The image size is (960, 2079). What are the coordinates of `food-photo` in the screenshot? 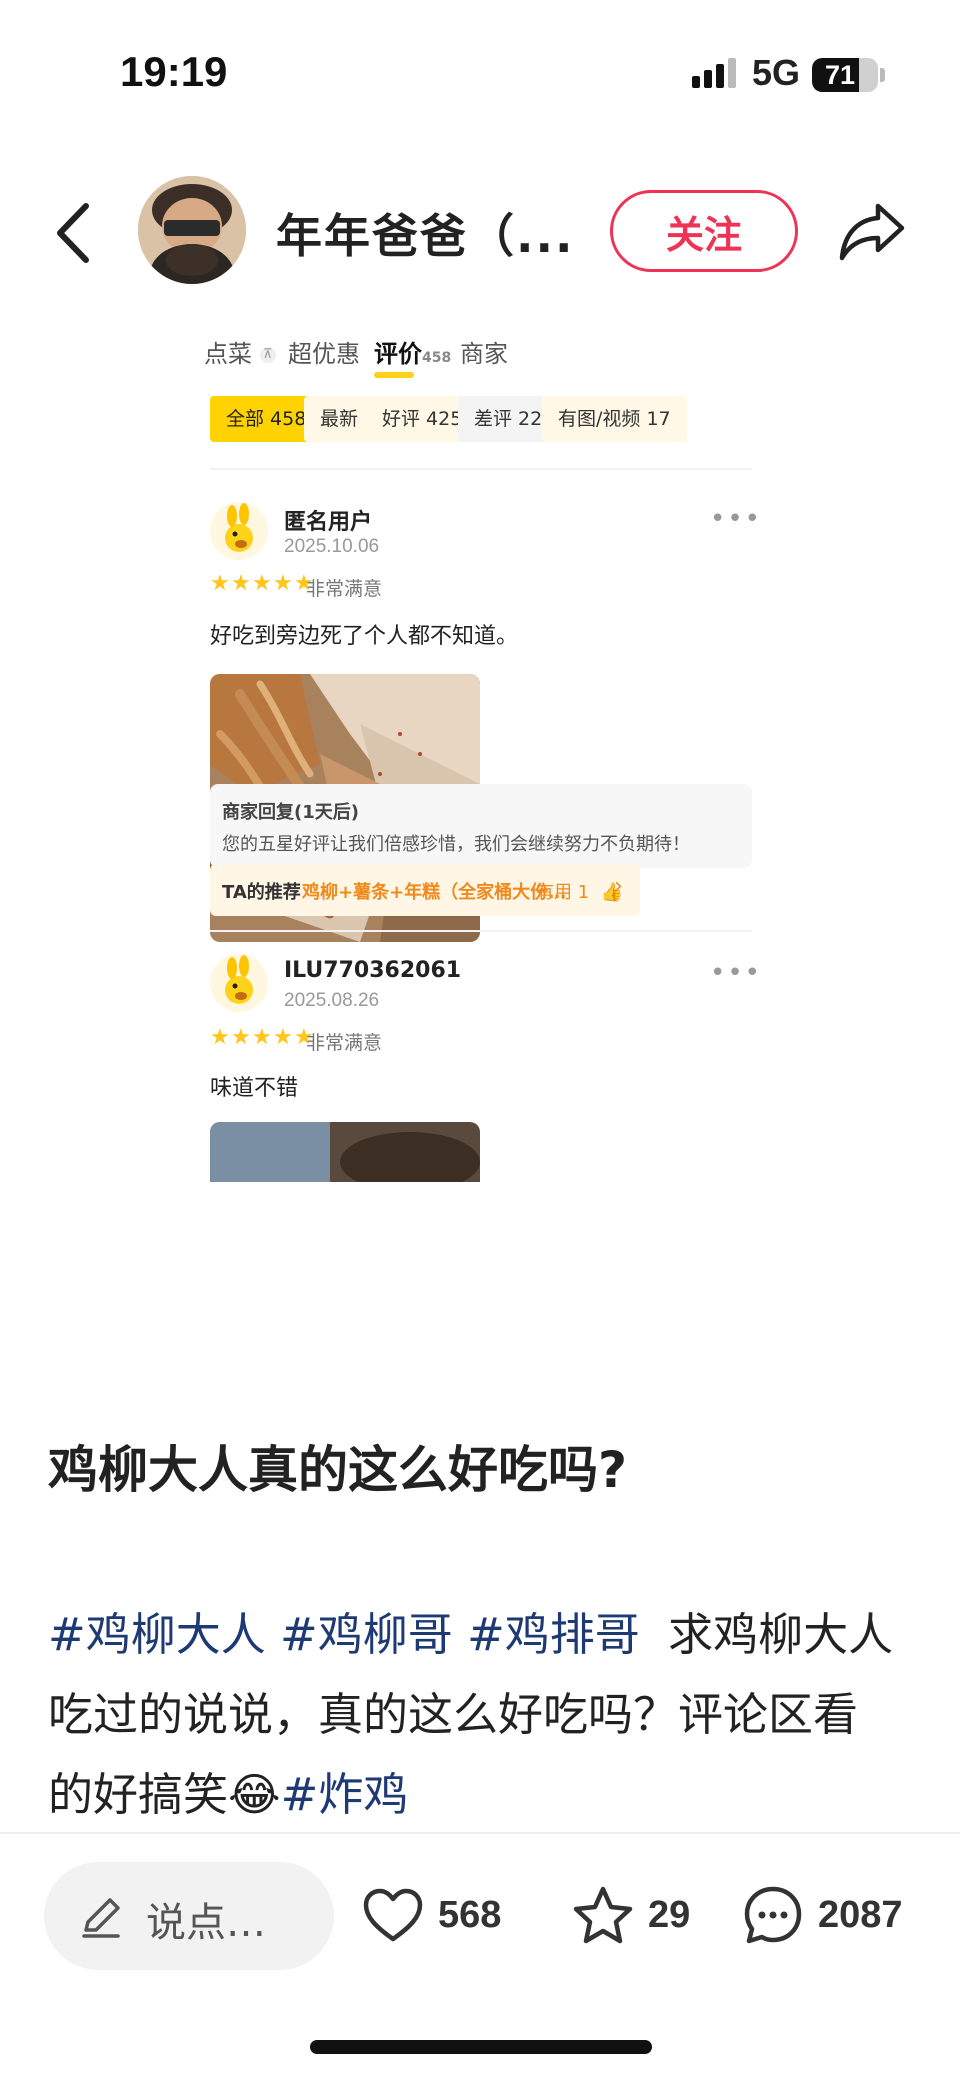 It's located at (345, 1152).